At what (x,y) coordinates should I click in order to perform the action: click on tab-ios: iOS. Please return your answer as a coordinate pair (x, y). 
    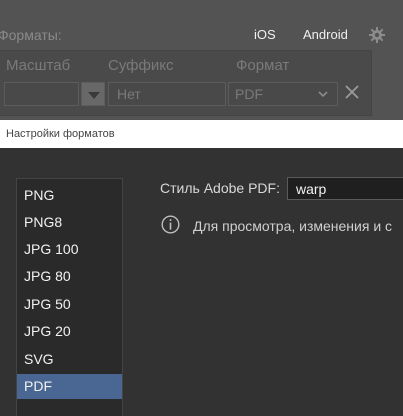
    Looking at the image, I should click on (265, 34).